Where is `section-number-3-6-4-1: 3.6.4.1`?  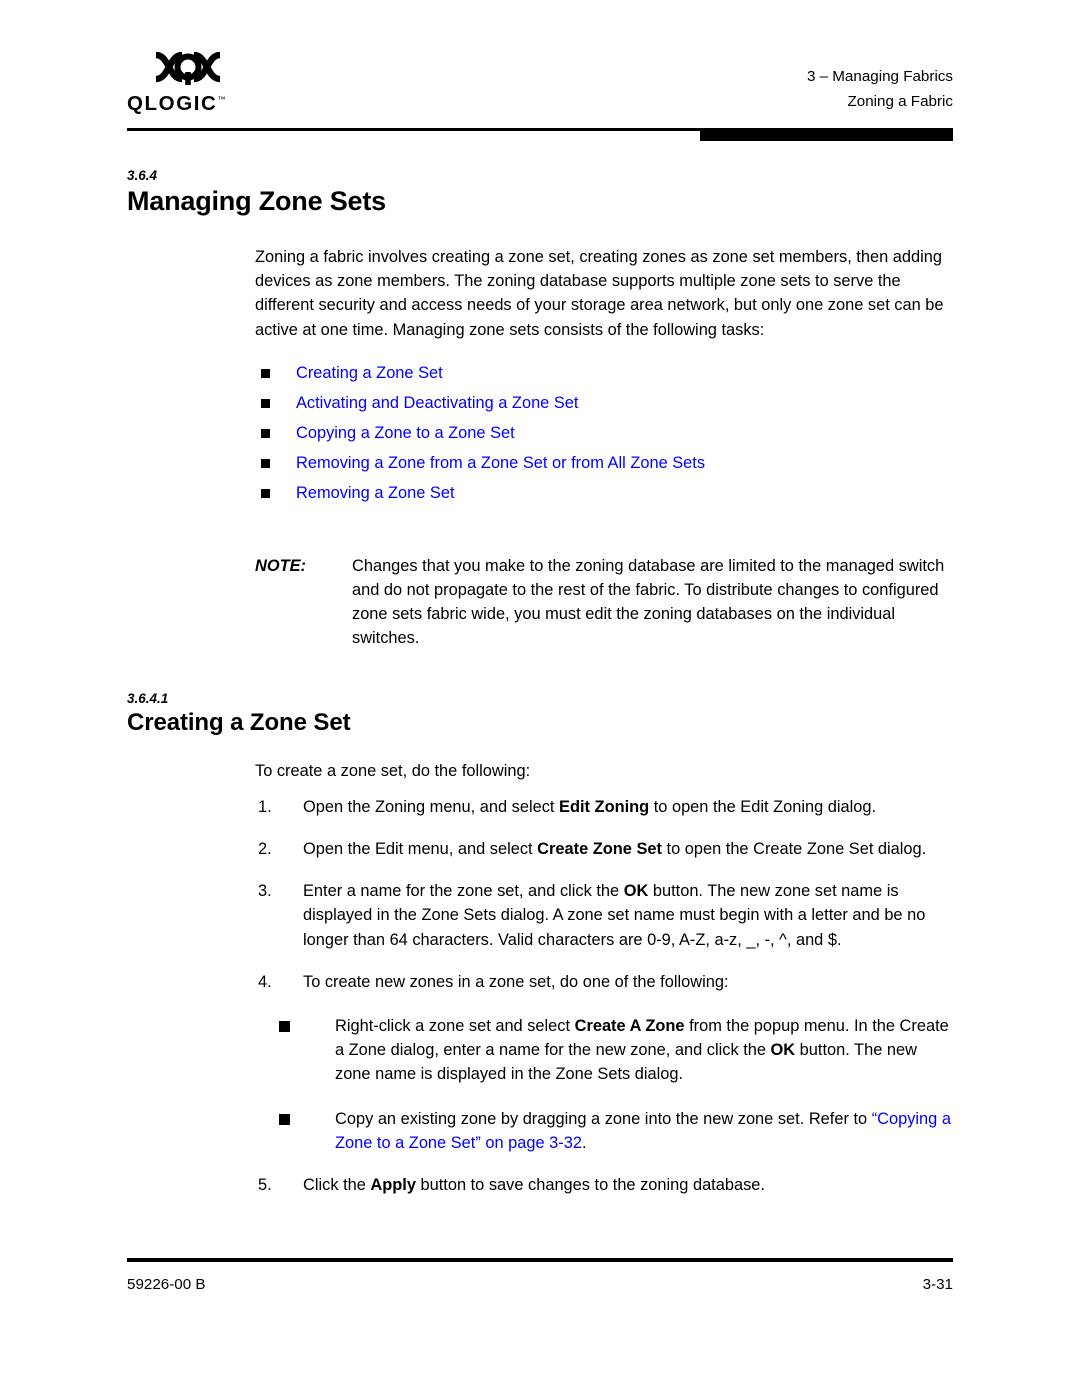
section-number-3-6-4-1: 3.6.4.1 is located at coordinates (148, 698).